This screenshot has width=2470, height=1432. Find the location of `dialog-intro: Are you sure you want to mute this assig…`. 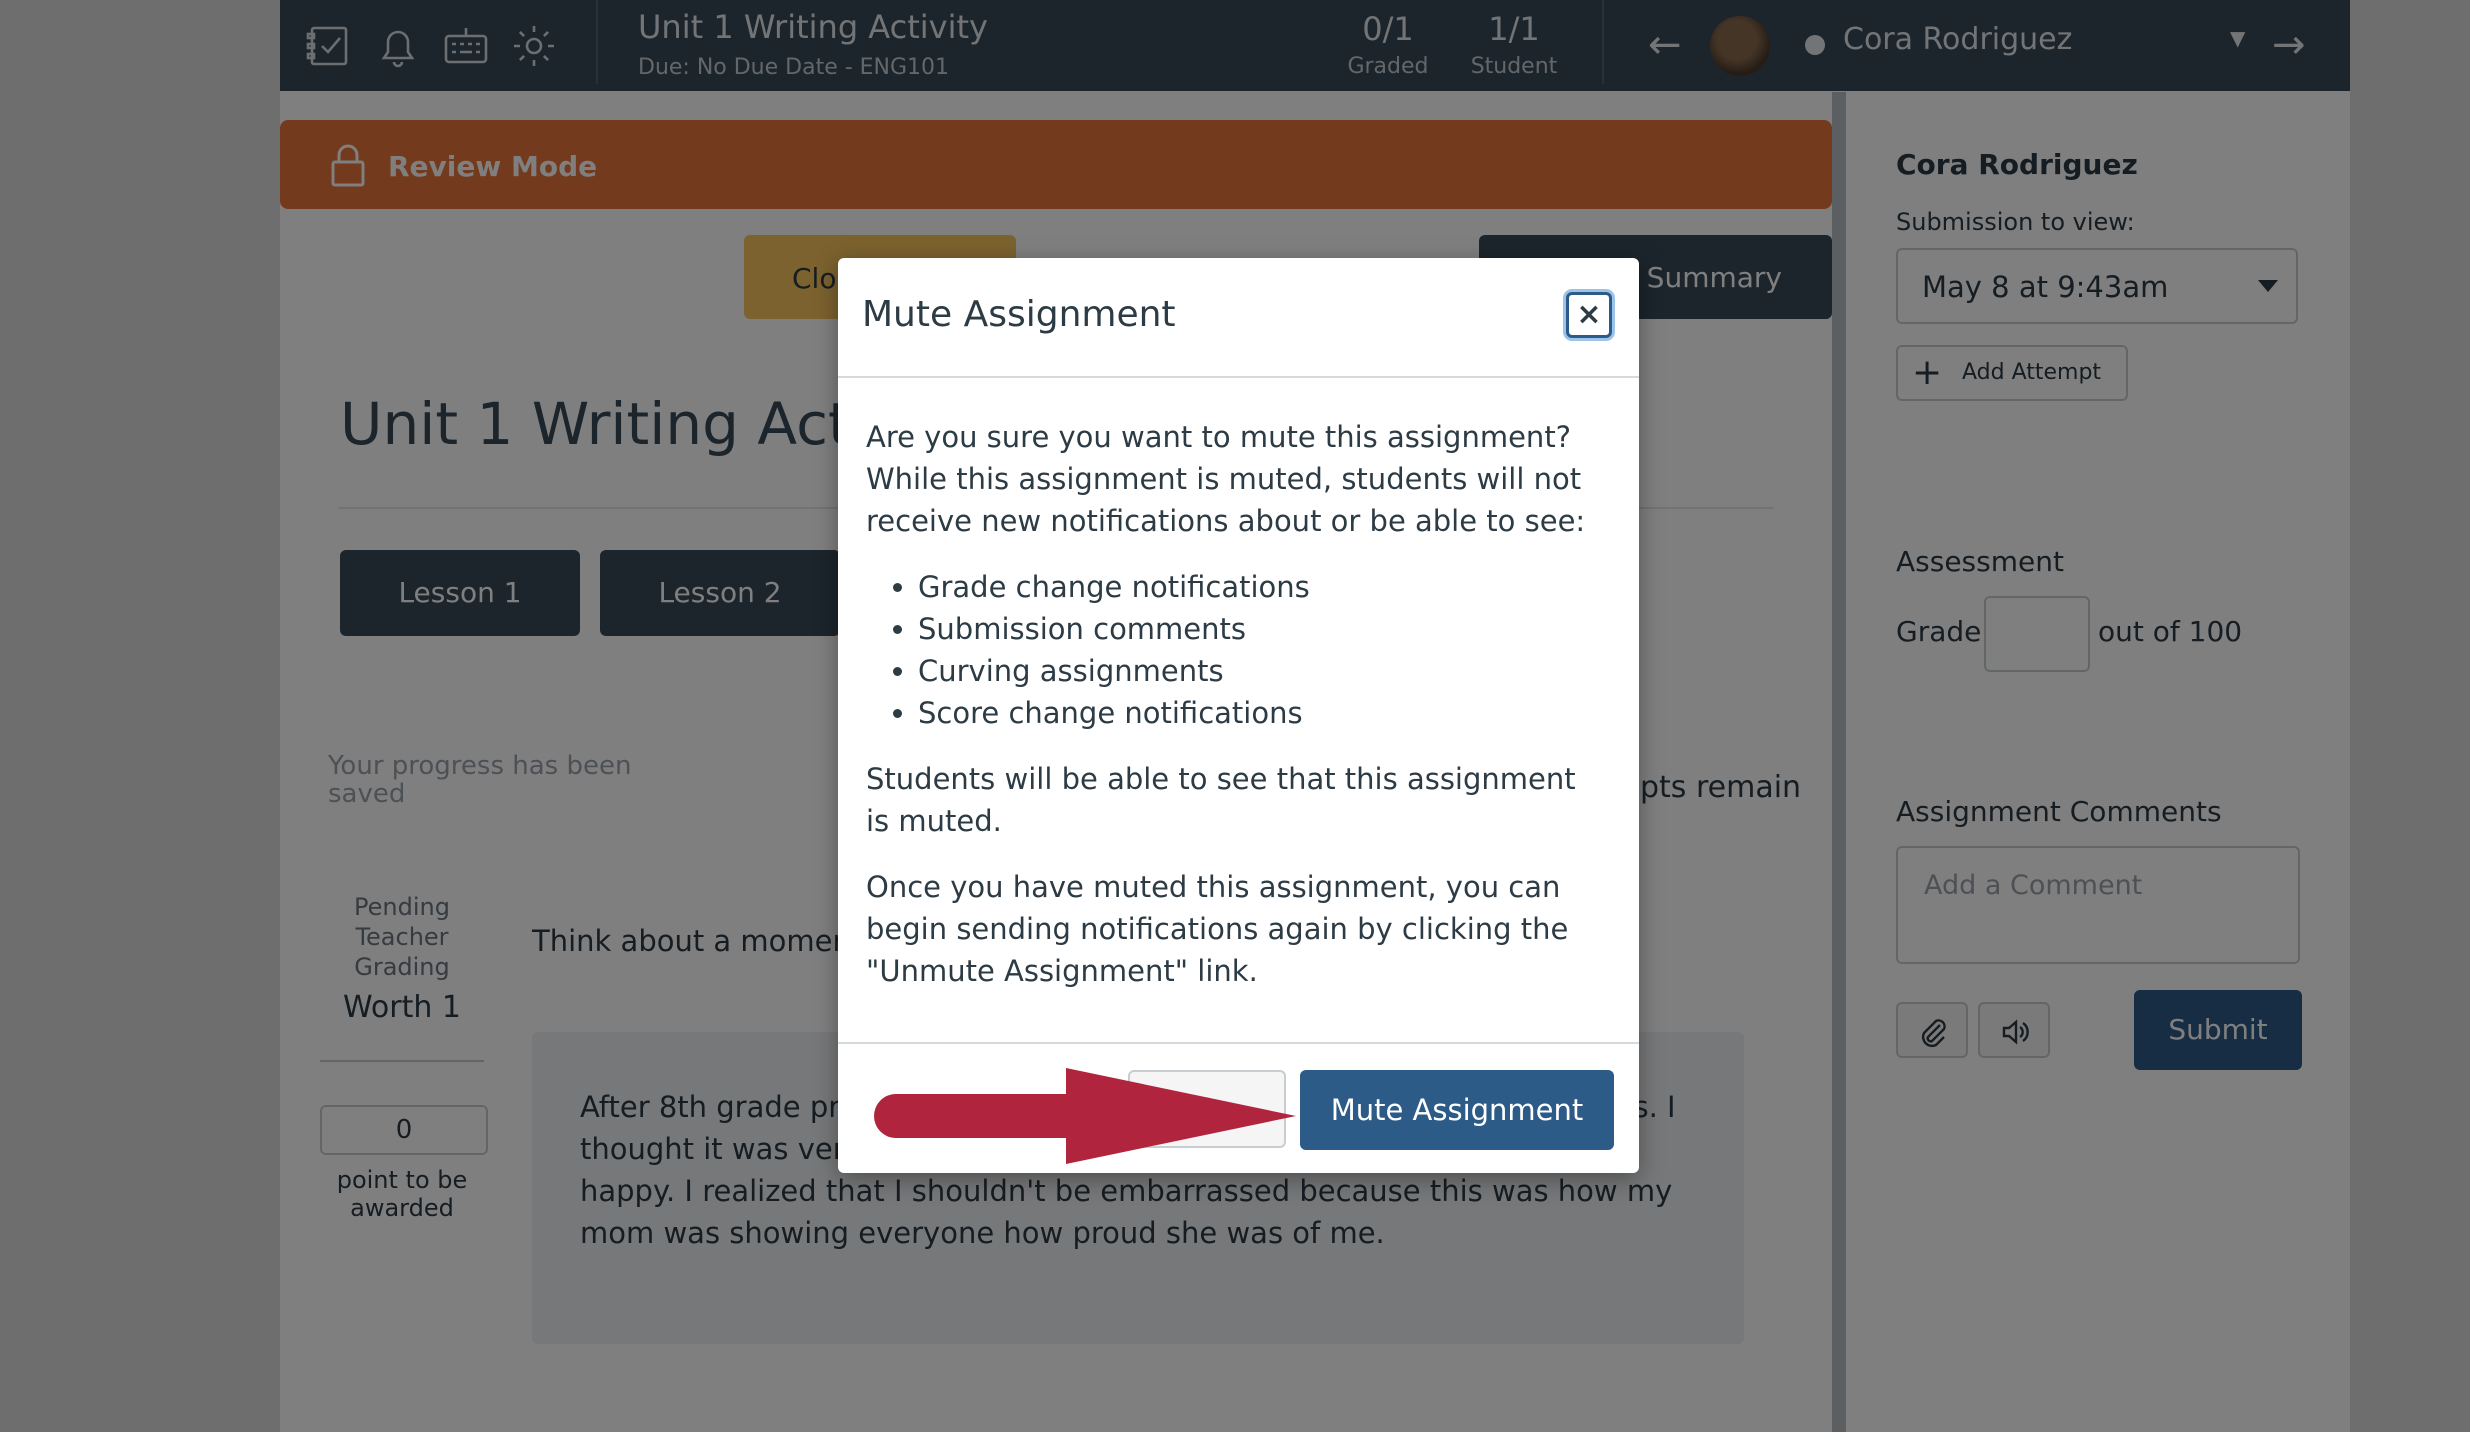

dialog-intro: Are you sure you want to mute this assig… is located at coordinates (1226, 479).